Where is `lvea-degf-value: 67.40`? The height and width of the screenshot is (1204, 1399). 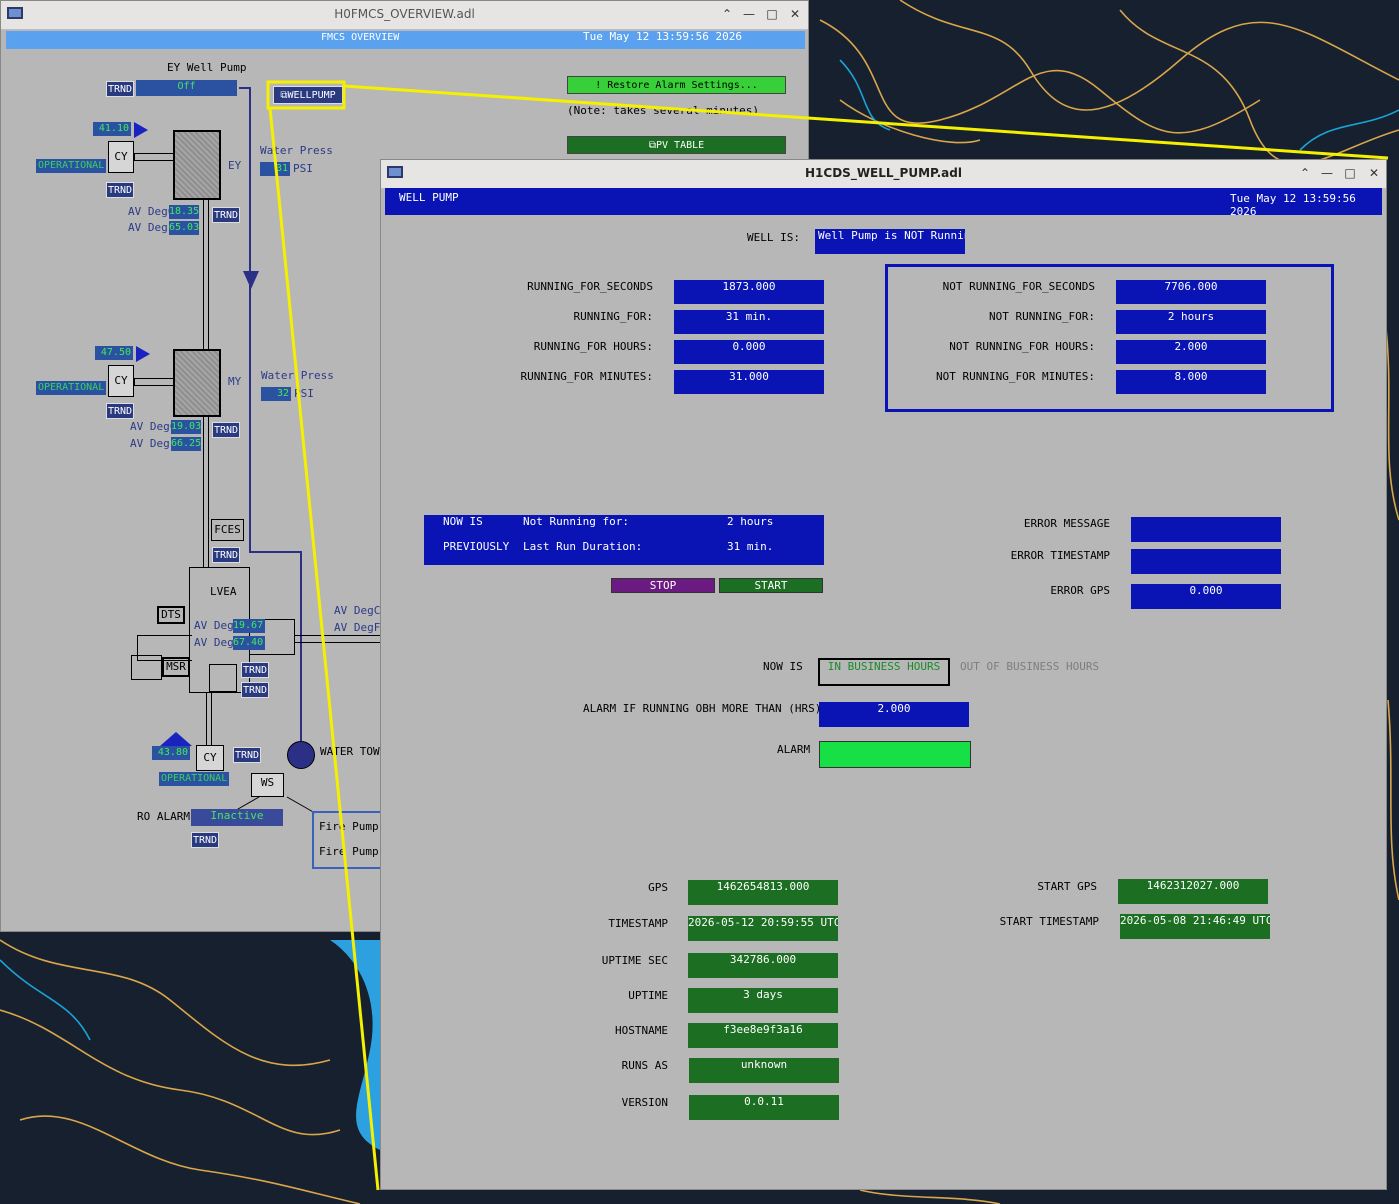 lvea-degf-value: 67.40 is located at coordinates (249, 643).